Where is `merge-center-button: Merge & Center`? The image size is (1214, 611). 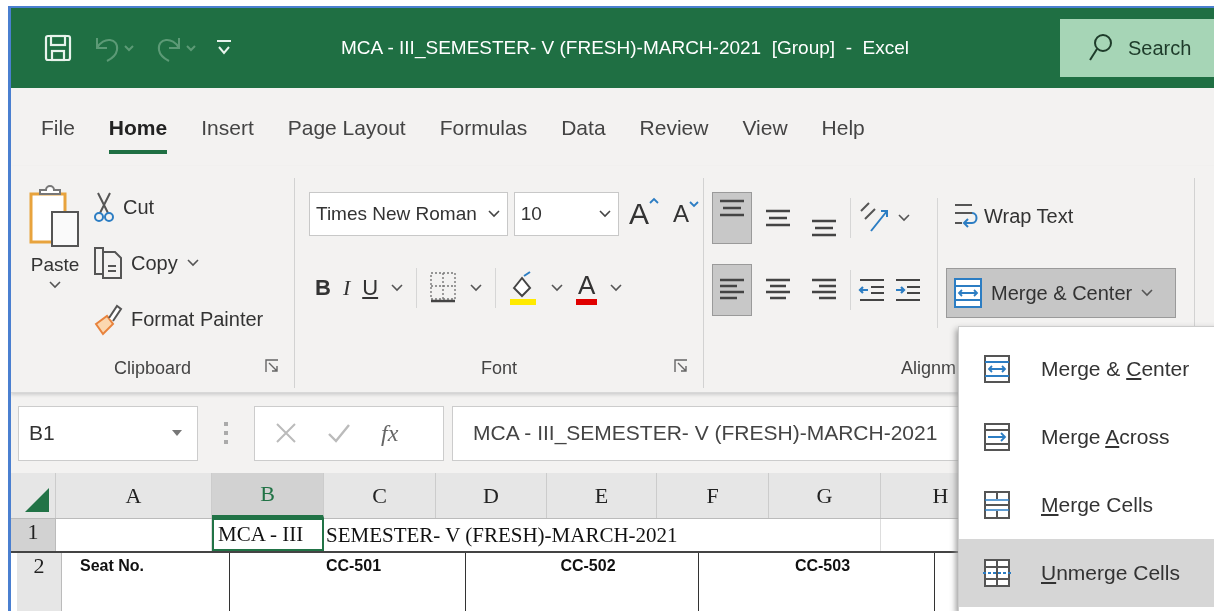
merge-center-button: Merge & Center is located at coordinates (1061, 293).